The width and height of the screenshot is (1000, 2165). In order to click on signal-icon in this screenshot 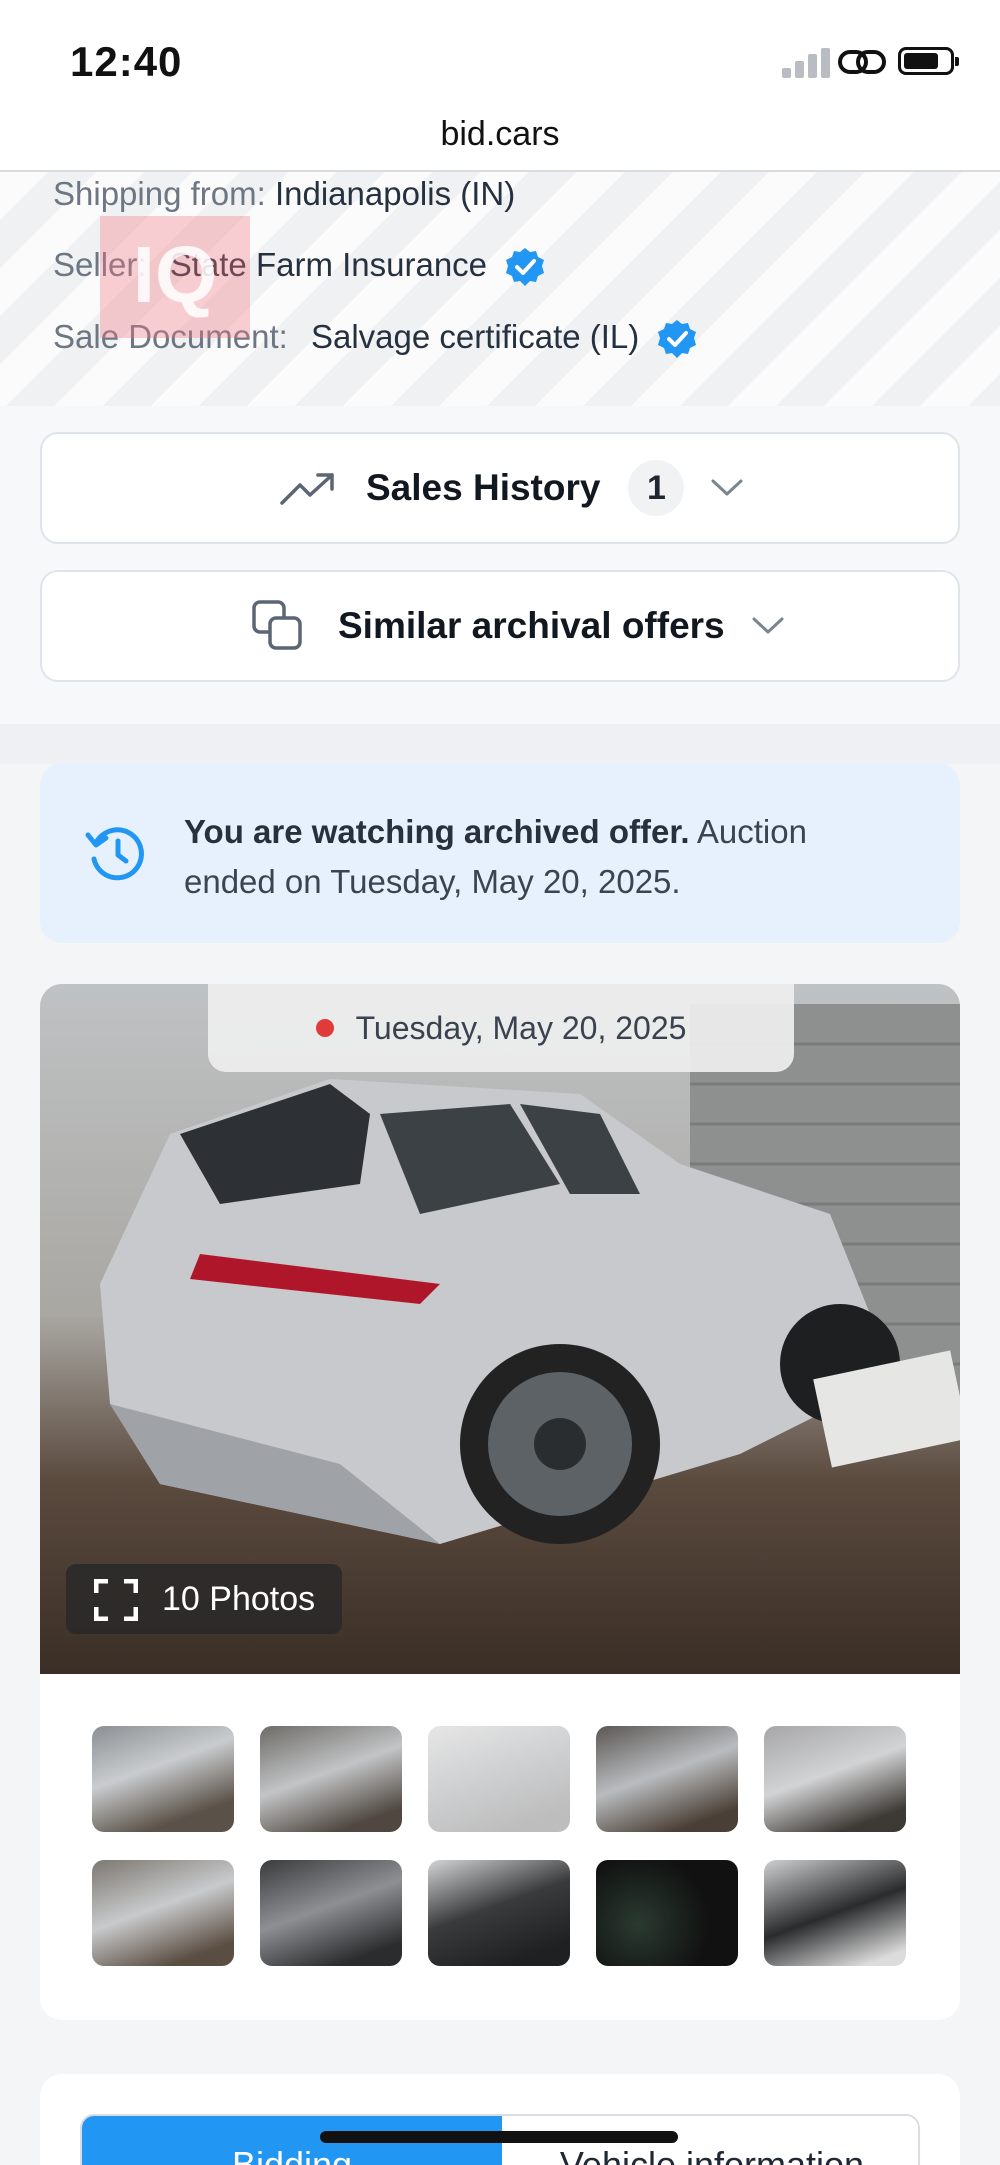, I will do `click(806, 63)`.